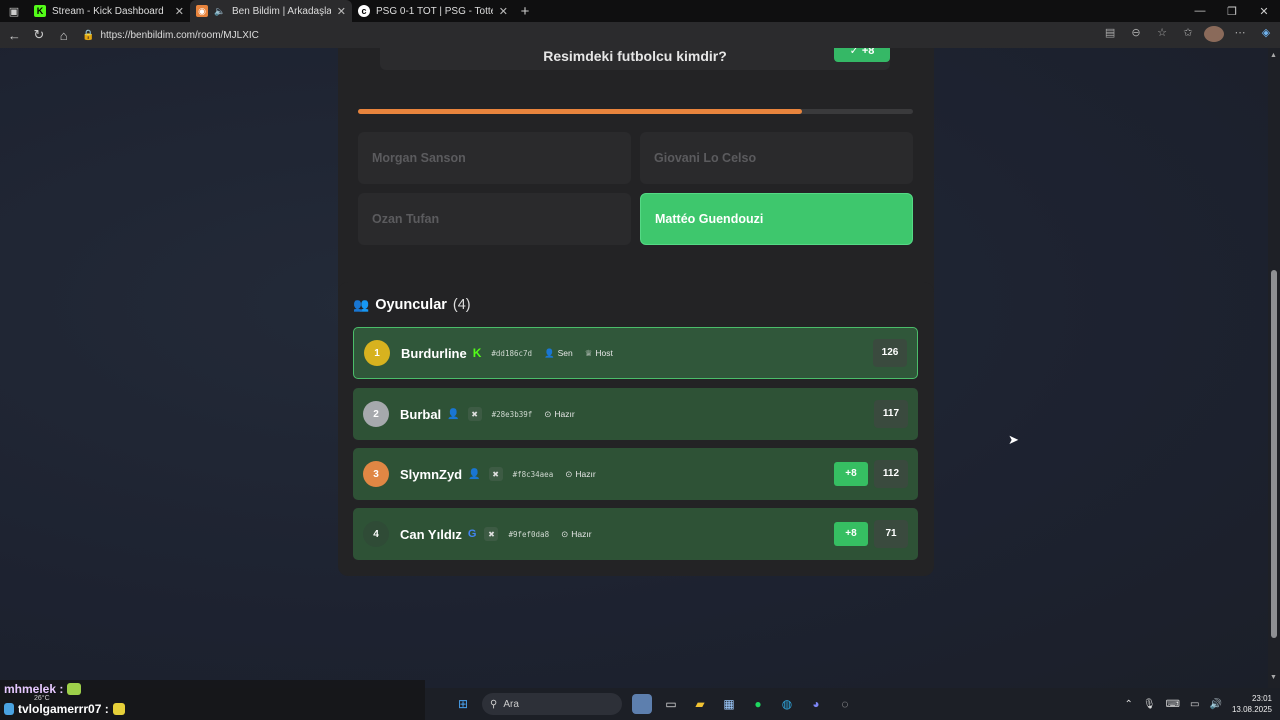 This screenshot has width=1280, height=720. I want to click on file-explorer-icon: ▰, so click(700, 704).